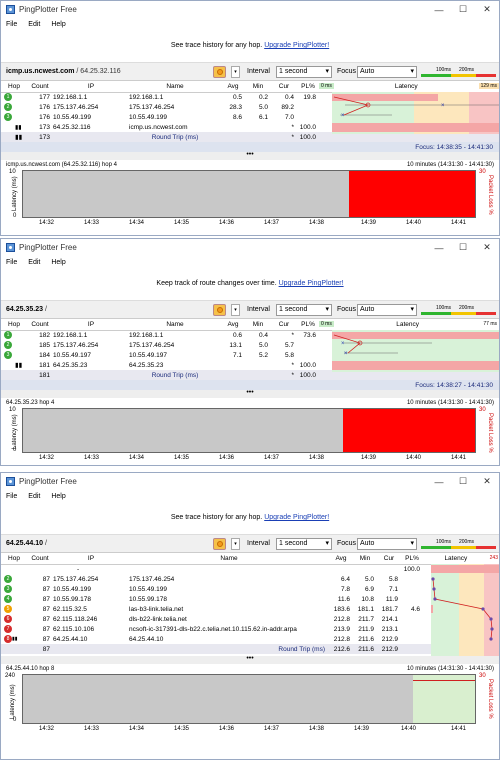 The width and height of the screenshot is (500, 760). What do you see at coordinates (8, 117) in the screenshot?
I see `hop-status-icon: 3` at bounding box center [8, 117].